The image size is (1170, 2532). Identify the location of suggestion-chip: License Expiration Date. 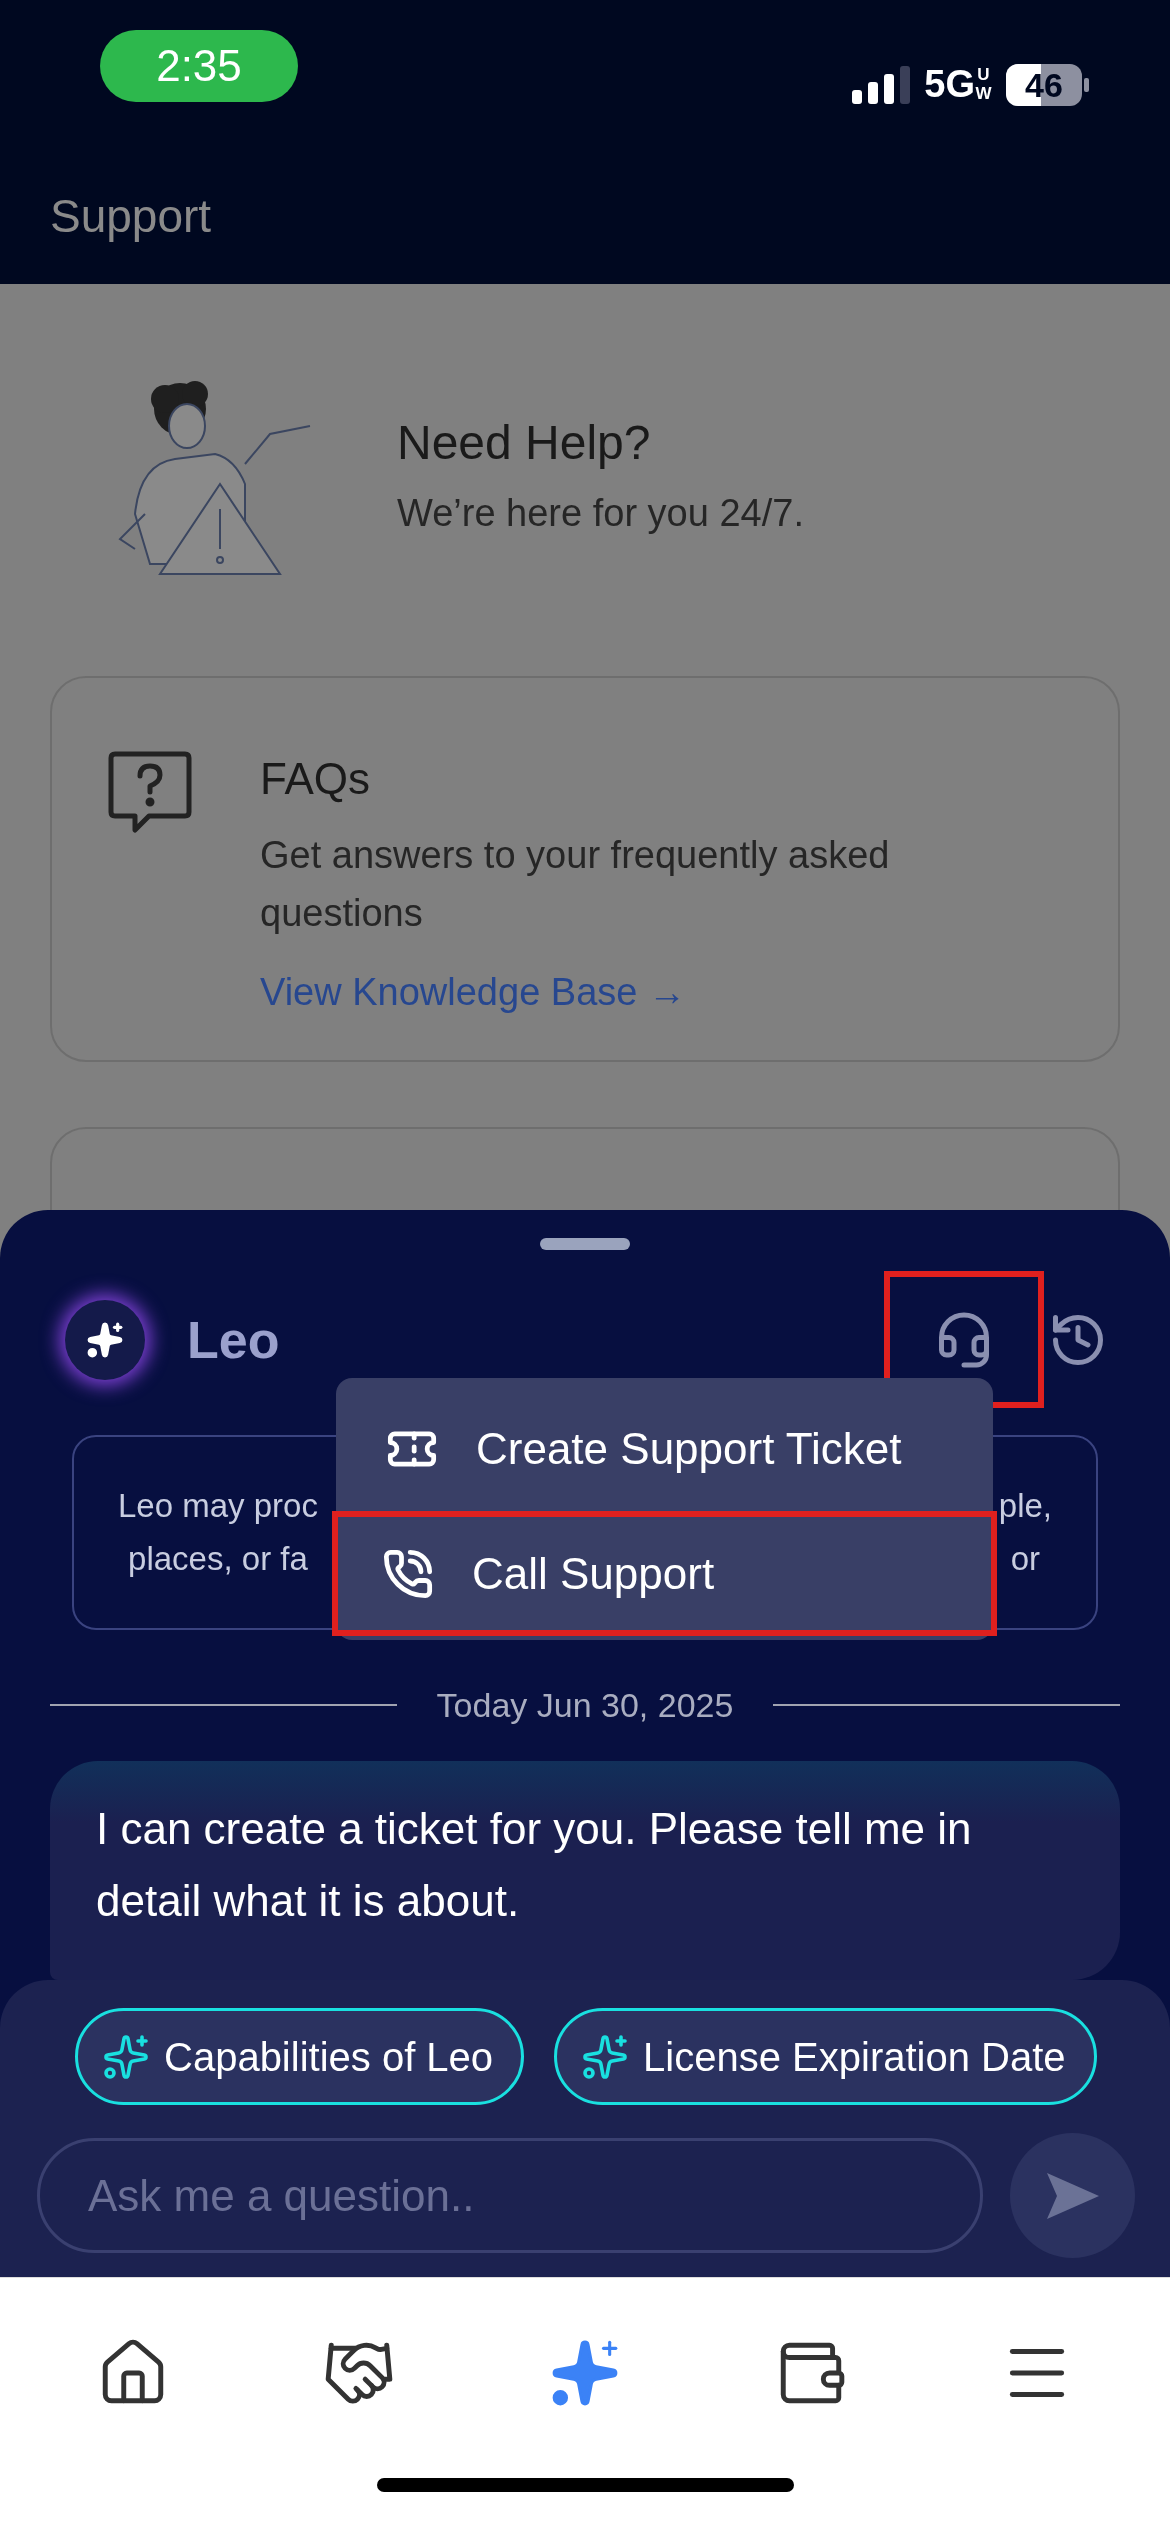
(825, 2057).